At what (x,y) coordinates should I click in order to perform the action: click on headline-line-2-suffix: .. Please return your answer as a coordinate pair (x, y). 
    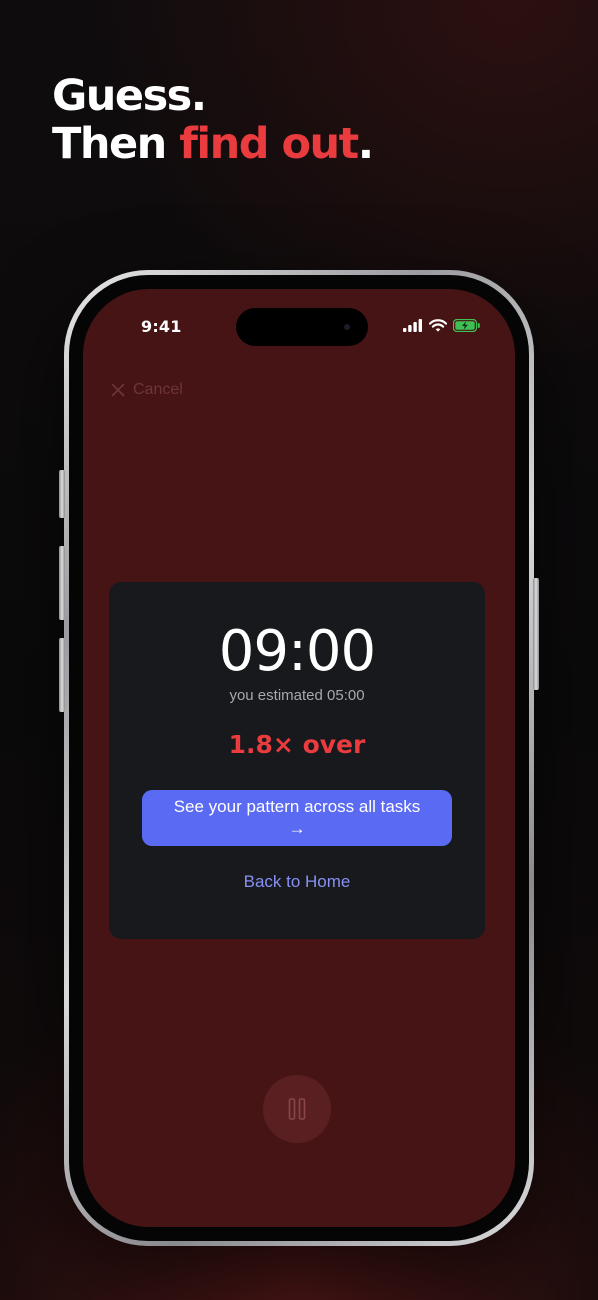
    Looking at the image, I should click on (365, 144).